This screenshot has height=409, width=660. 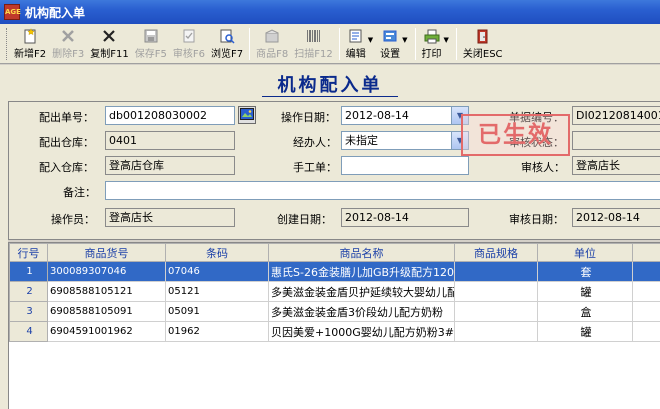 What do you see at coordinates (106, 331) in the screenshot?
I see `sku-cell: 6904591001962` at bounding box center [106, 331].